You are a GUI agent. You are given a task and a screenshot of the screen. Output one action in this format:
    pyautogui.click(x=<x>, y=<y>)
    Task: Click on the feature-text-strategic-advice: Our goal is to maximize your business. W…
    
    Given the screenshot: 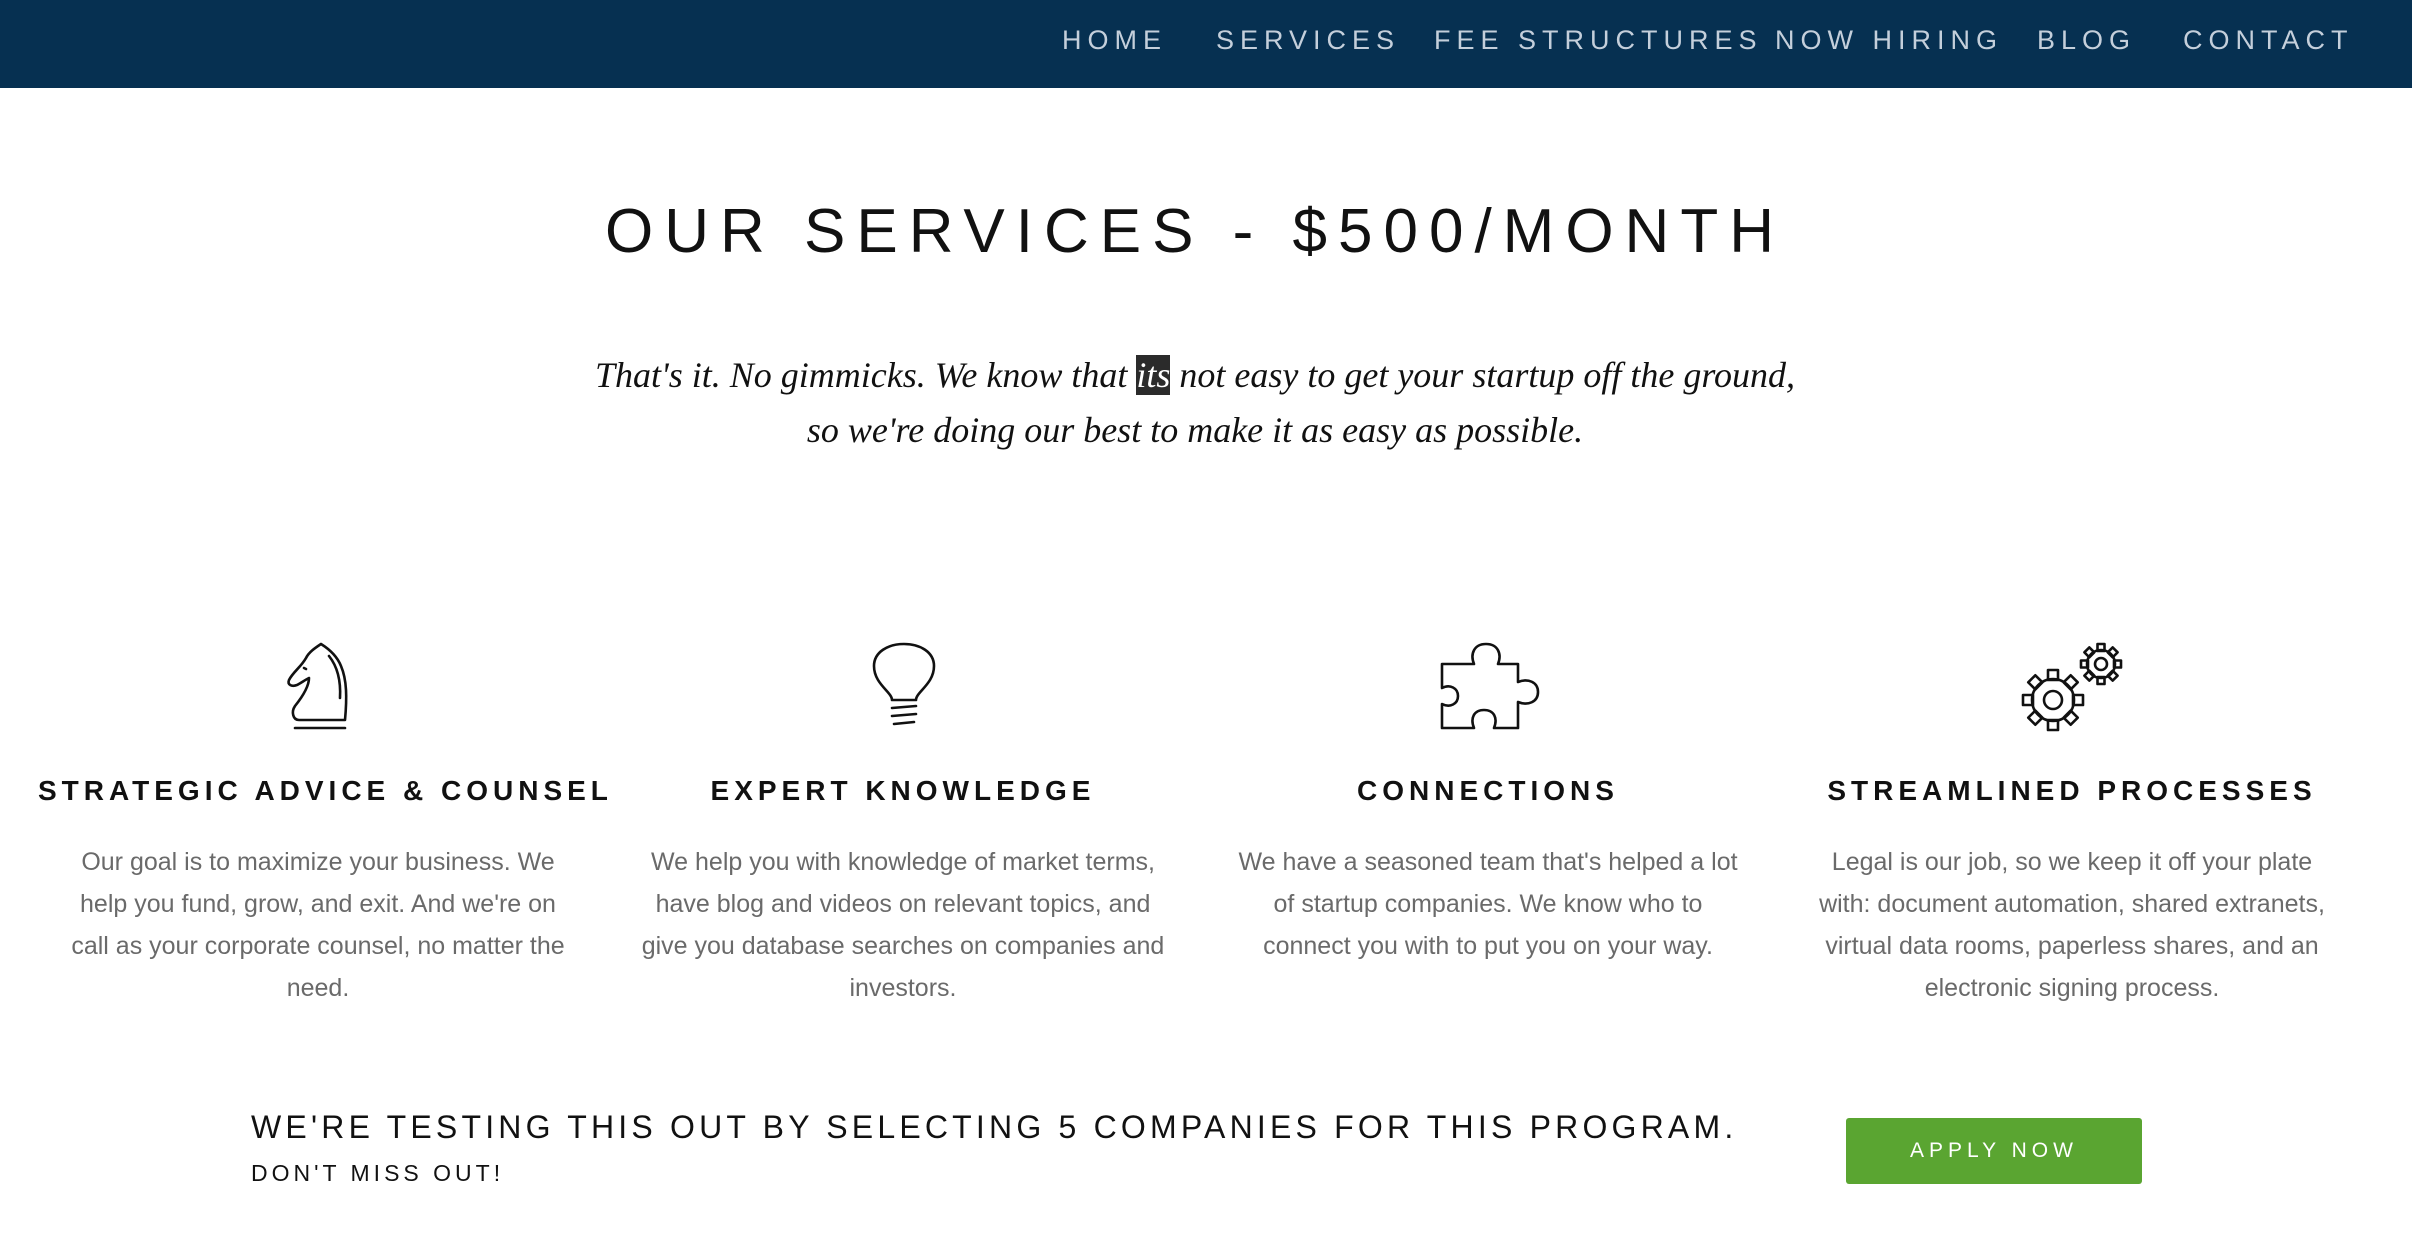 What is the action you would take?
    pyautogui.click(x=318, y=925)
    